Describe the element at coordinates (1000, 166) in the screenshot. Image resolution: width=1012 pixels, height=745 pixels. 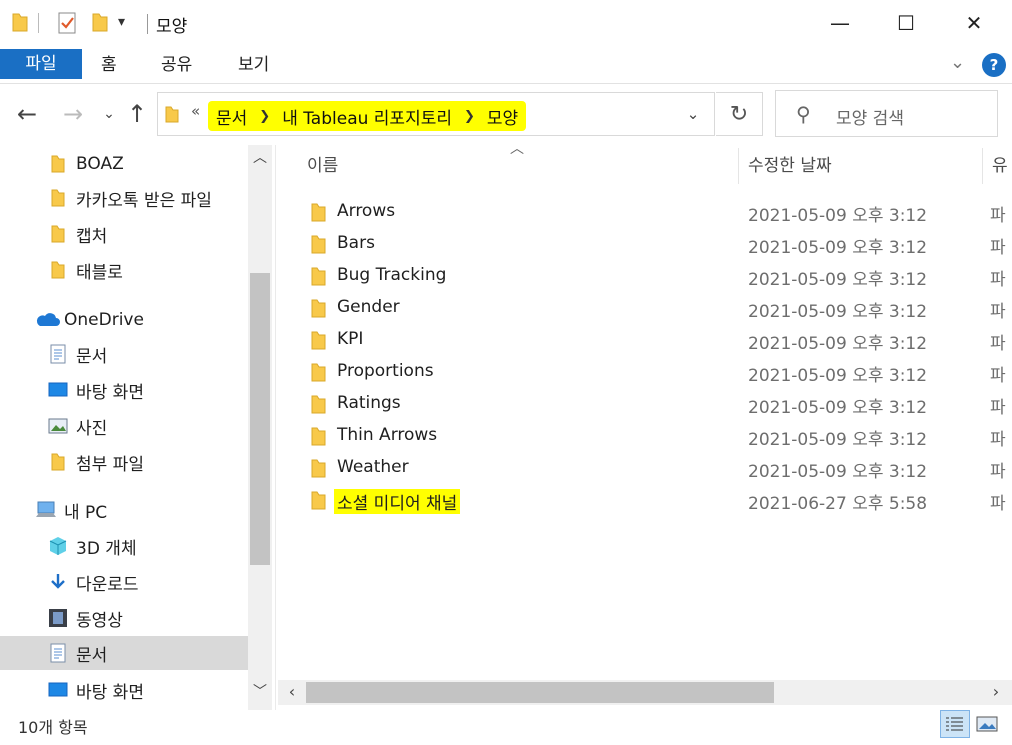
I see `column-header-type: 유` at that location.